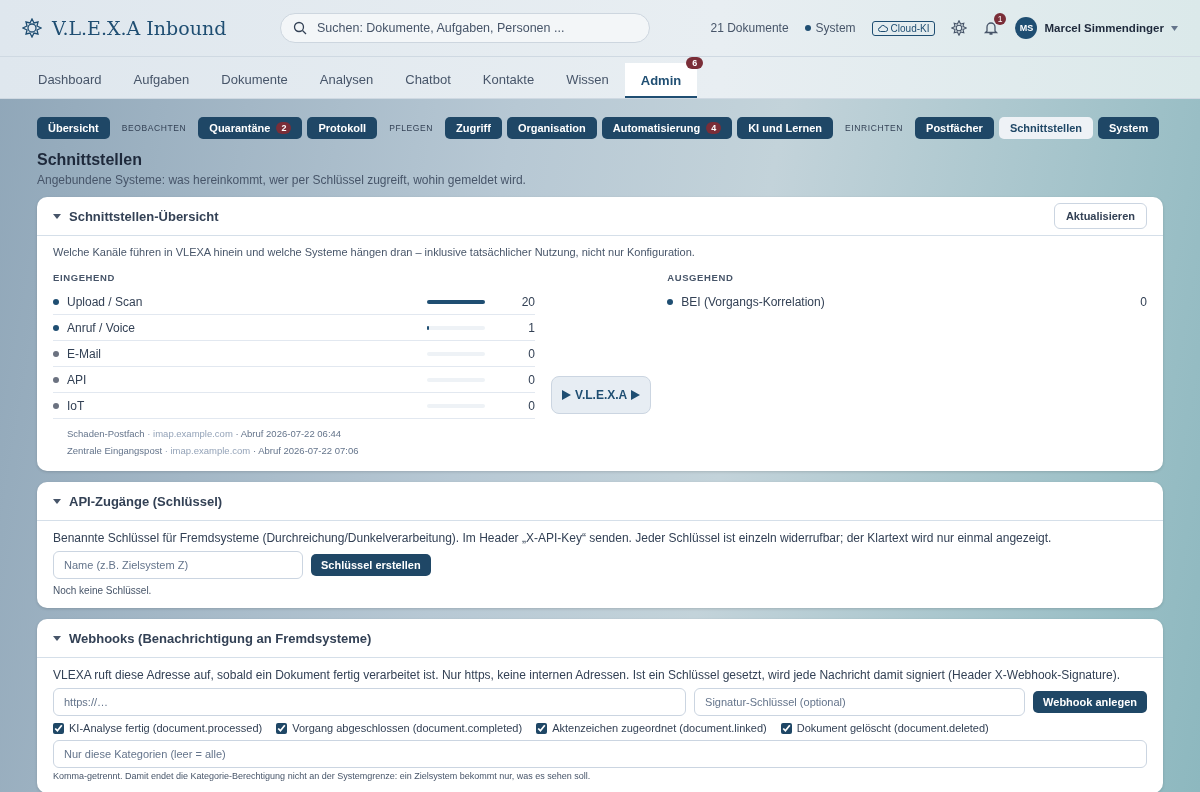 The width and height of the screenshot is (1200, 792). Describe the element at coordinates (785, 128) in the screenshot. I see `subnav-button: KI und Lernen` at that location.